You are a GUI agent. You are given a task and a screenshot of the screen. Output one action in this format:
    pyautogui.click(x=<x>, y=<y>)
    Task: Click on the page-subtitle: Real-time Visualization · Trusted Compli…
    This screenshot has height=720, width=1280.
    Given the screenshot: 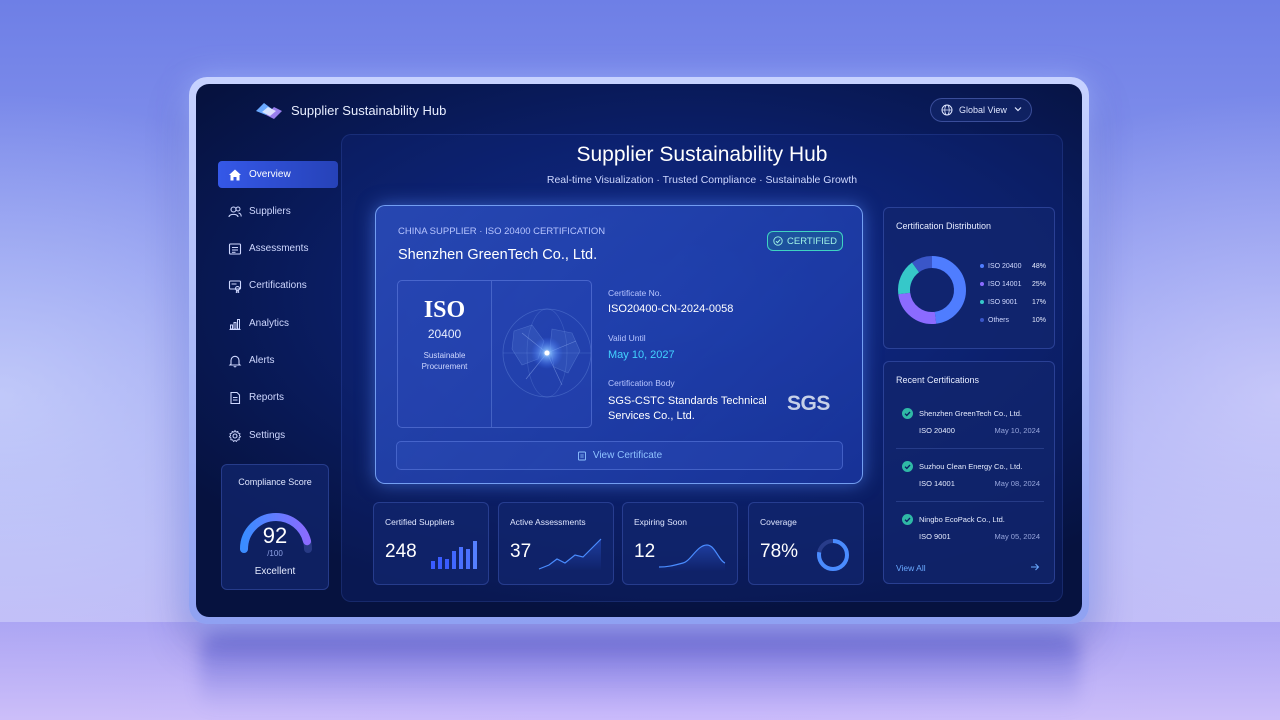 What is the action you would take?
    pyautogui.click(x=702, y=180)
    